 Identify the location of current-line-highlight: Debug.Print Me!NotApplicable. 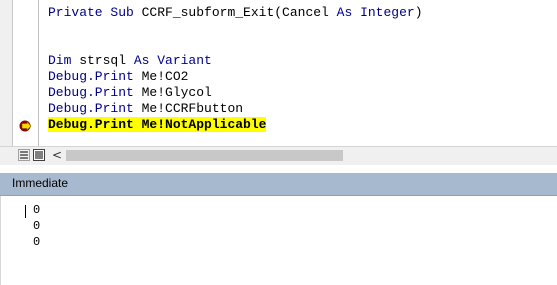
(157, 124).